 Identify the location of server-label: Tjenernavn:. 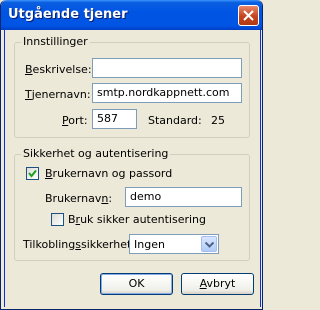
(58, 94).